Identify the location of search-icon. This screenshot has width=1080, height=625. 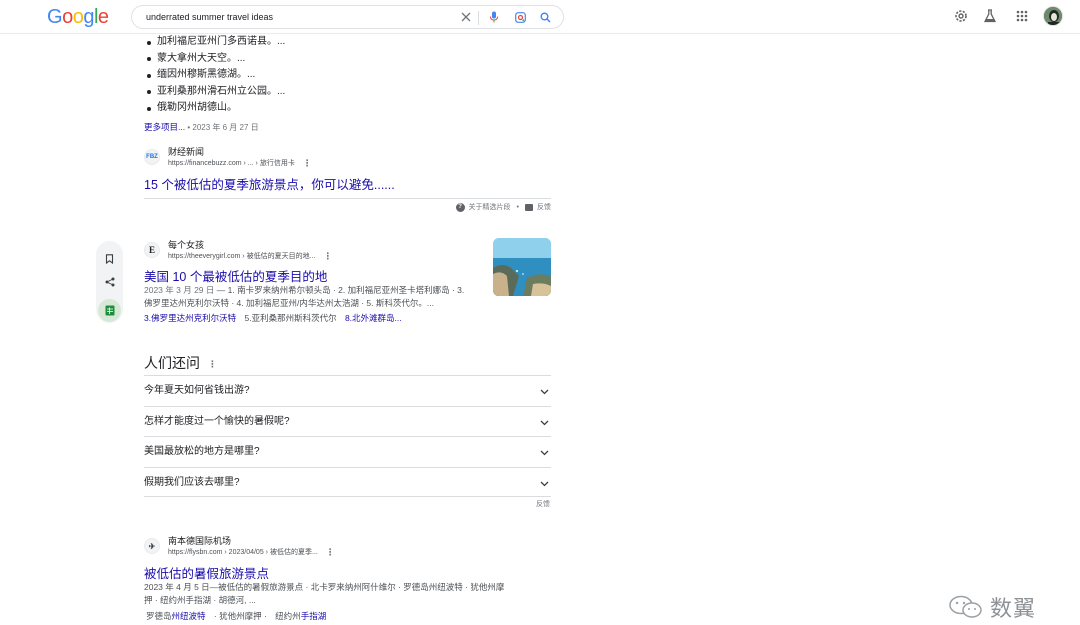
(545, 17).